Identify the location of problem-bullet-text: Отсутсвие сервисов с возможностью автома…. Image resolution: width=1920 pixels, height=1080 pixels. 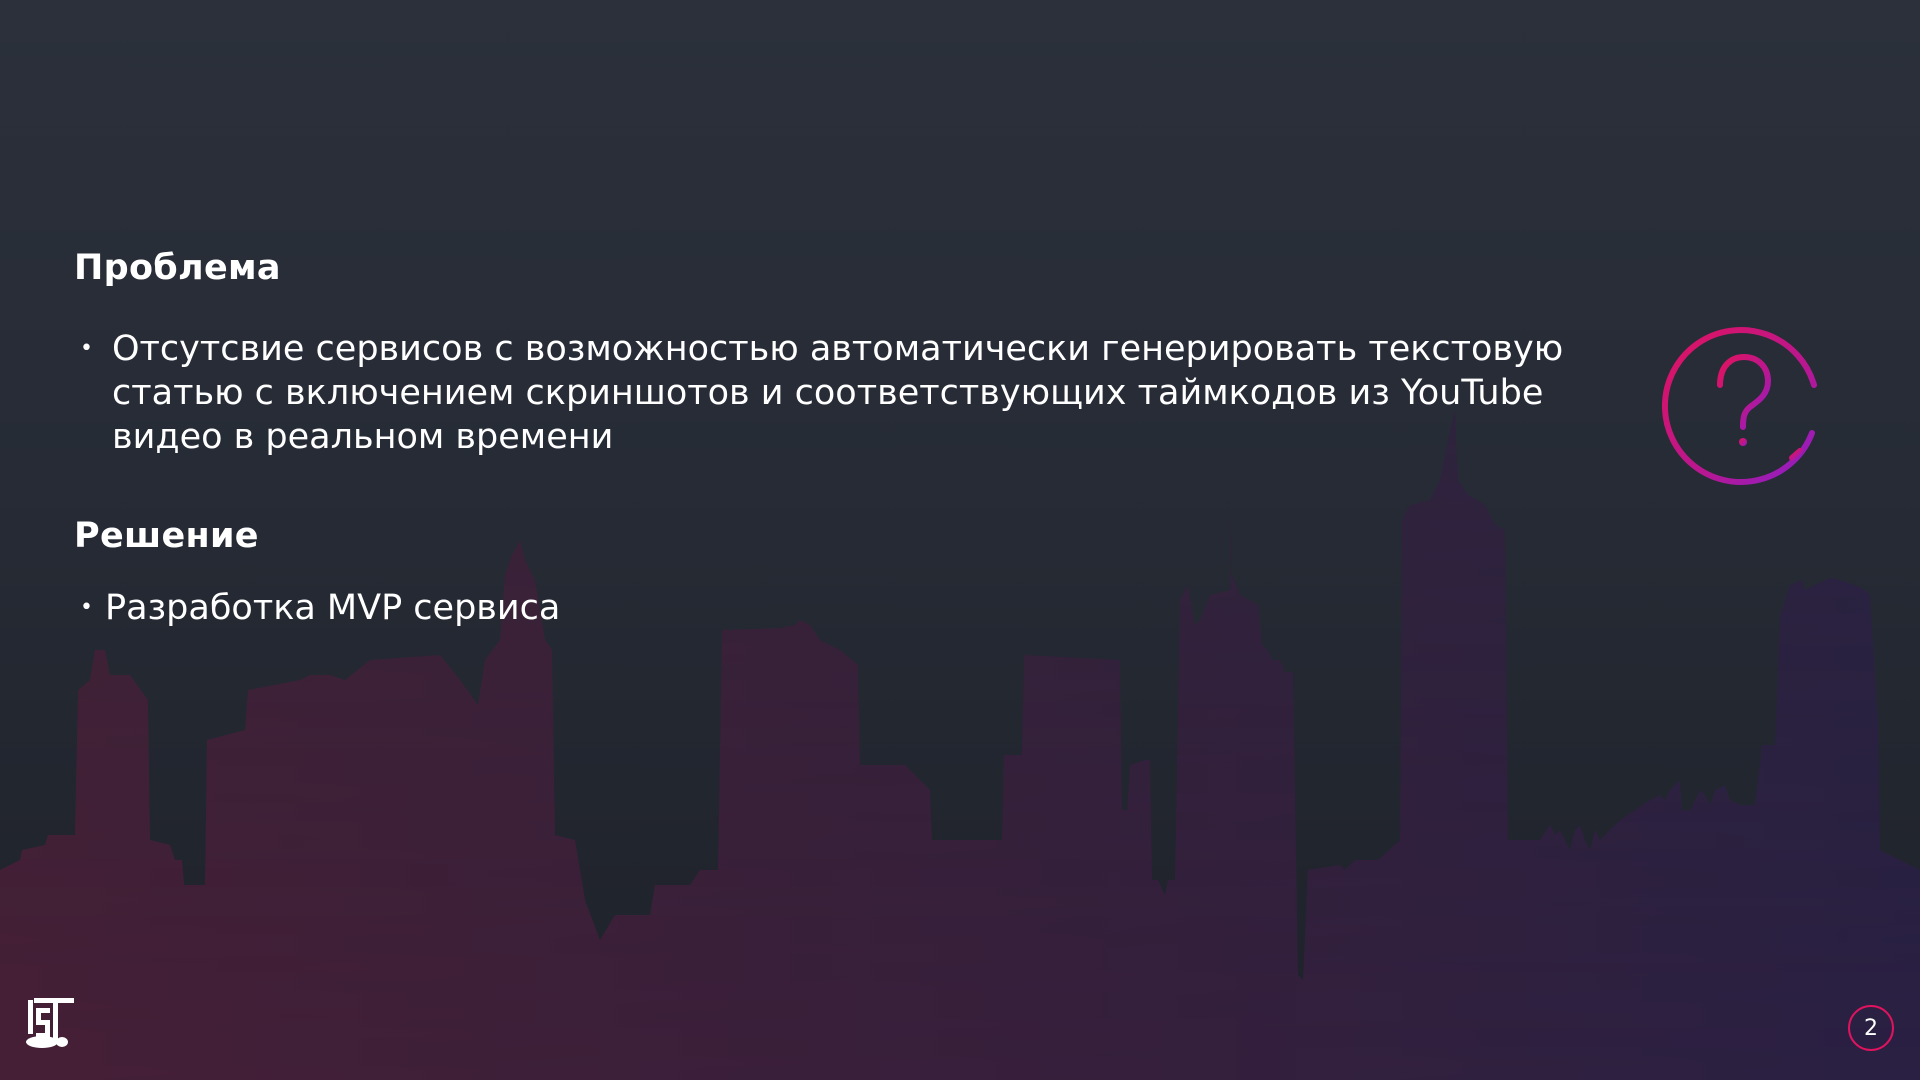
(838, 393).